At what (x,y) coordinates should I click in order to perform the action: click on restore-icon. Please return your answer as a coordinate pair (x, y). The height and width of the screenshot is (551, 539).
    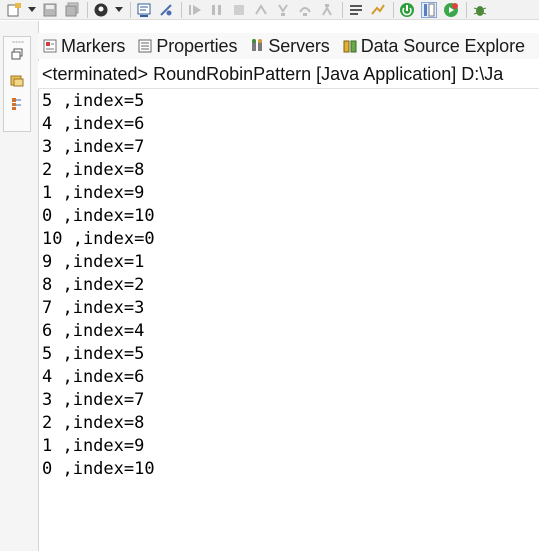
    Looking at the image, I should click on (17, 54).